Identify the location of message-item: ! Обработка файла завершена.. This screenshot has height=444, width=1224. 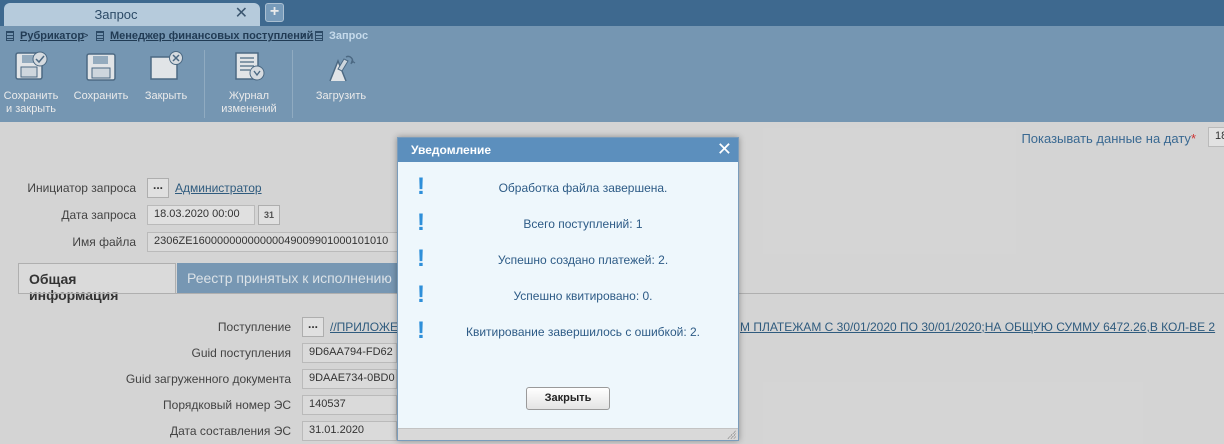
(568, 187).